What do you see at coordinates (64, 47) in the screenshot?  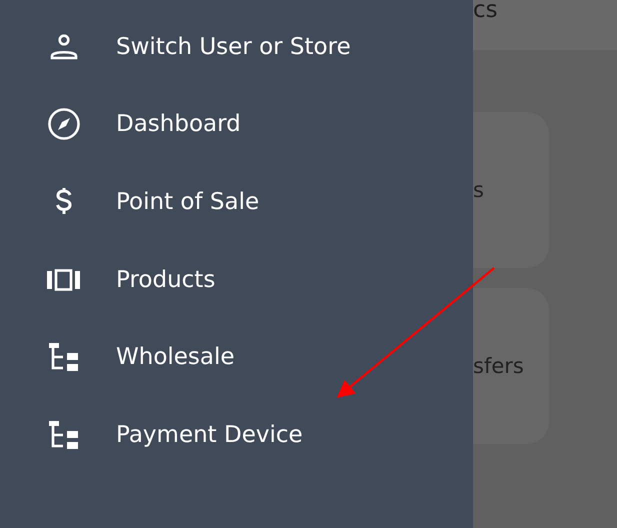 I see `person-icon` at bounding box center [64, 47].